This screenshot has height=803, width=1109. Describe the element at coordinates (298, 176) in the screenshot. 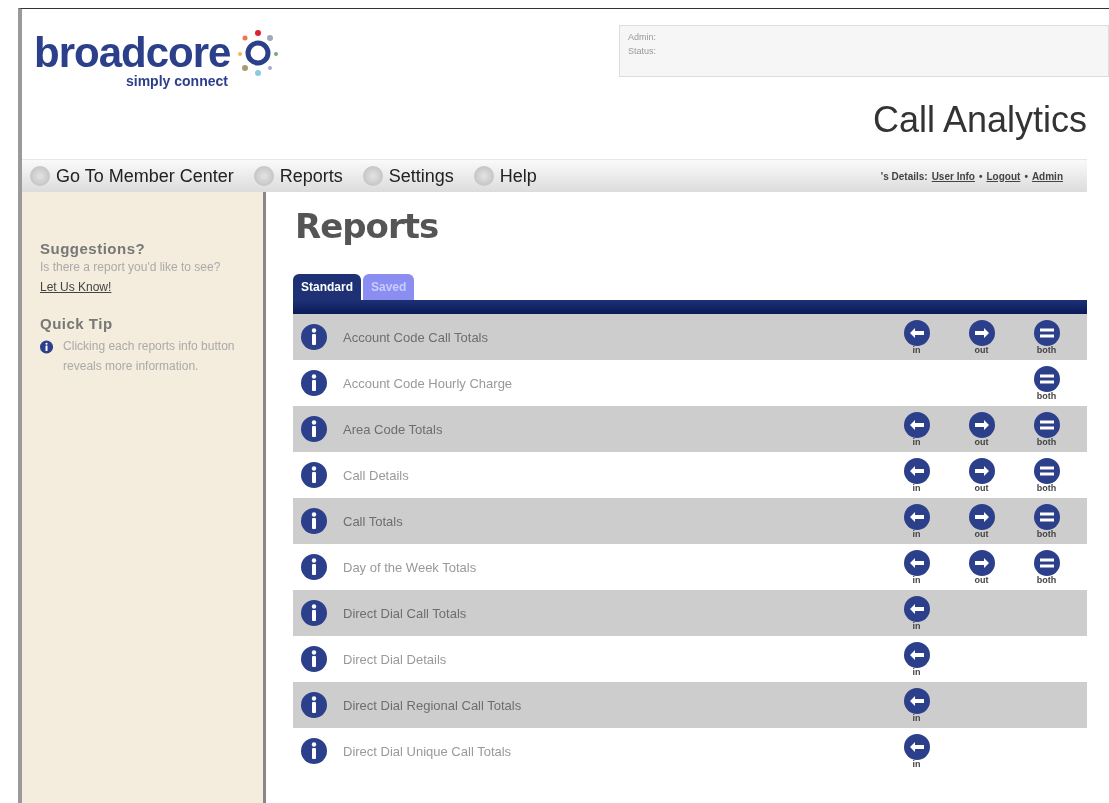

I see `nav-item: Reports` at that location.